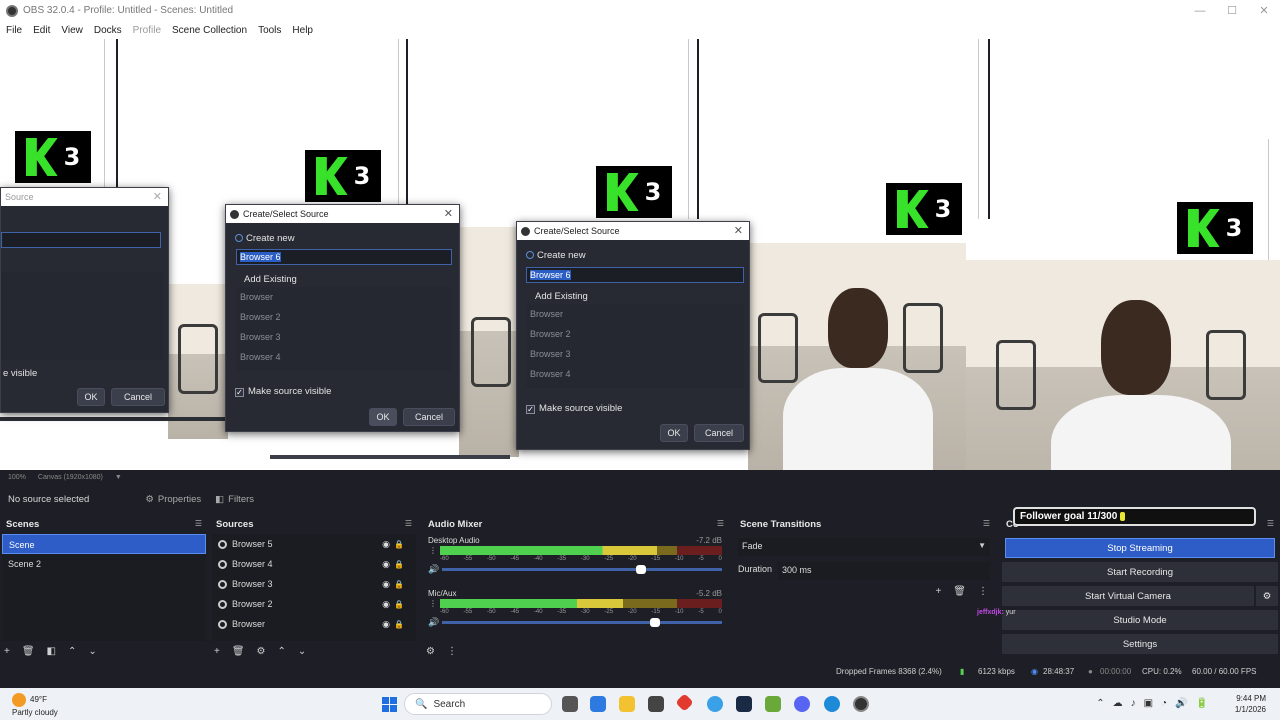 The height and width of the screenshot is (720, 1280). Describe the element at coordinates (147, 30) in the screenshot. I see `menu-profile: Profile` at that location.